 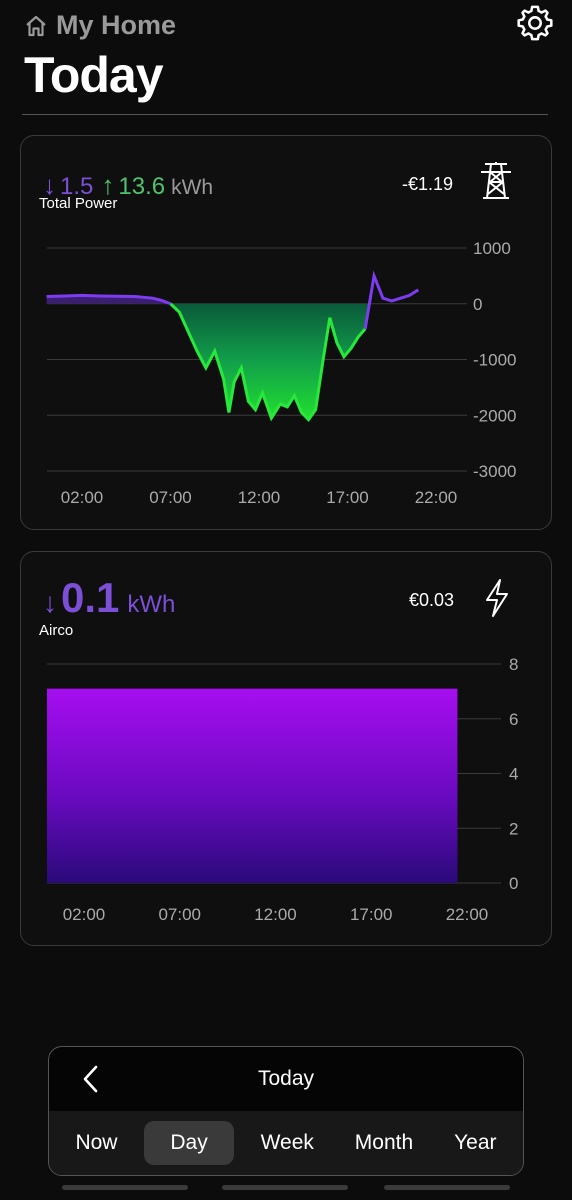 What do you see at coordinates (269, 361) in the screenshot?
I see `export-area` at bounding box center [269, 361].